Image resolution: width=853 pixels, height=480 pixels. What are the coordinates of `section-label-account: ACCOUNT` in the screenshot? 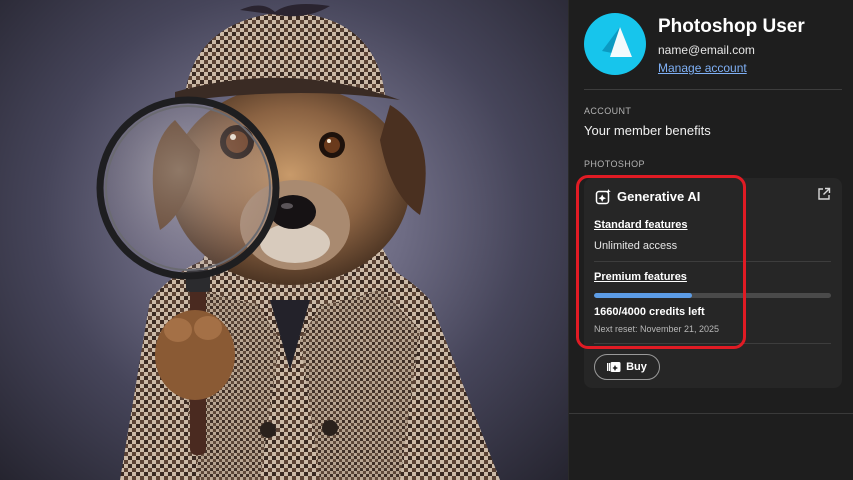 It's located at (608, 111).